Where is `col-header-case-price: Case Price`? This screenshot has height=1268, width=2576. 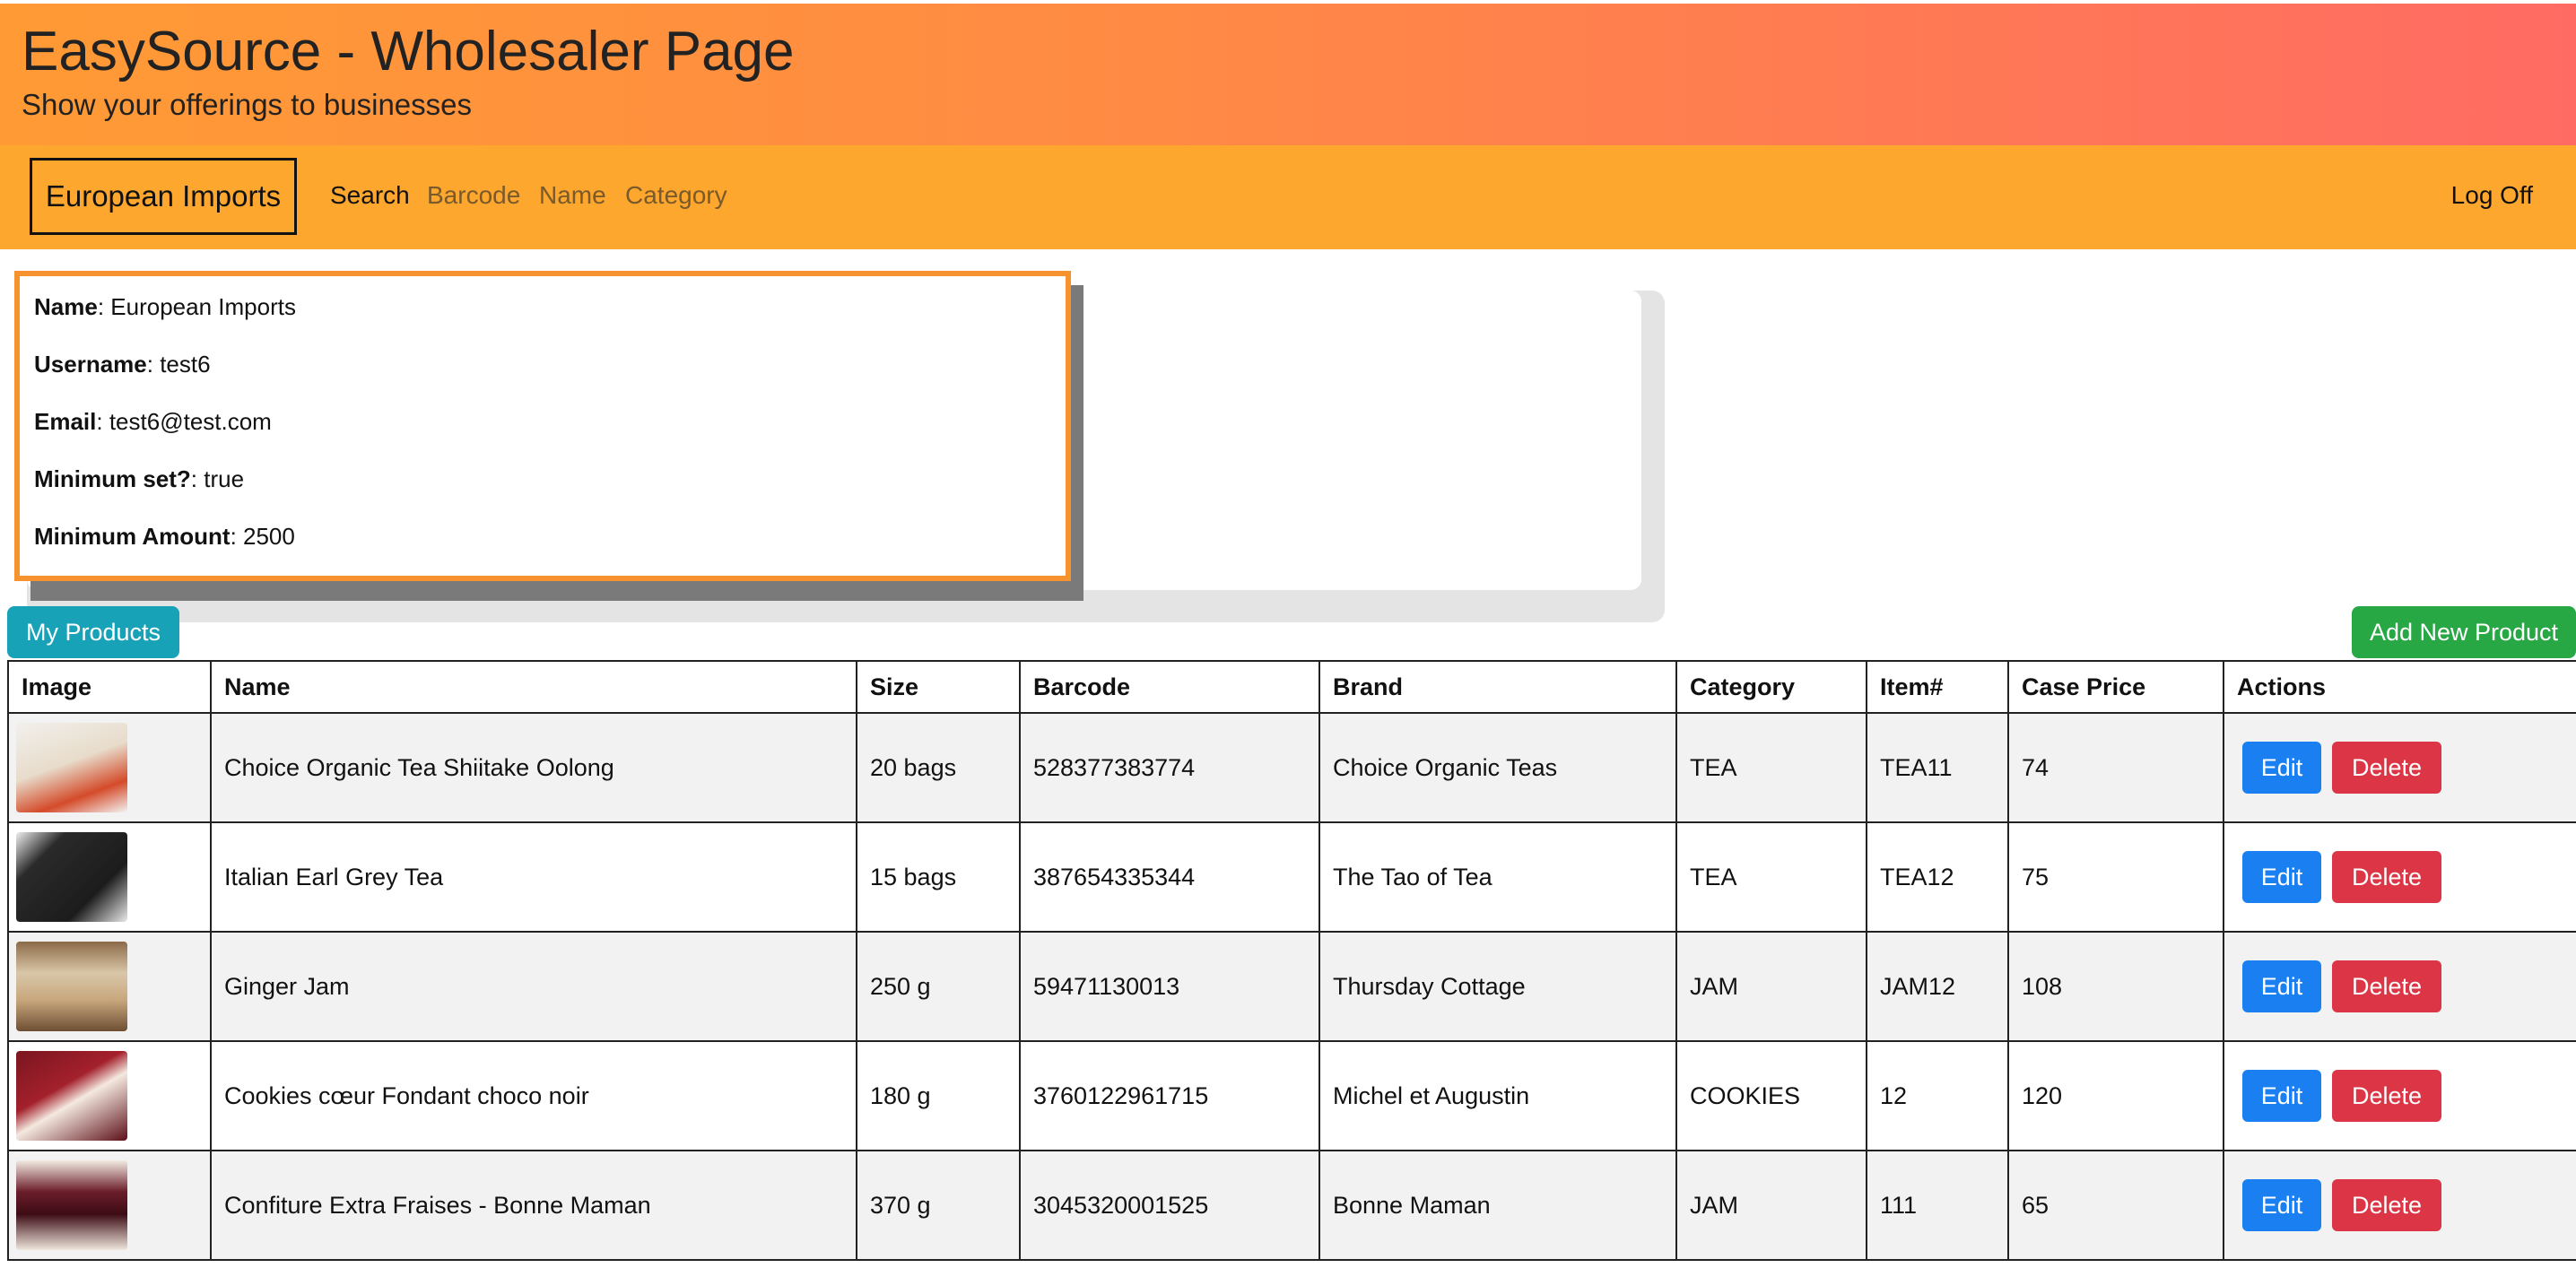 col-header-case-price: Case Price is located at coordinates (2115, 687).